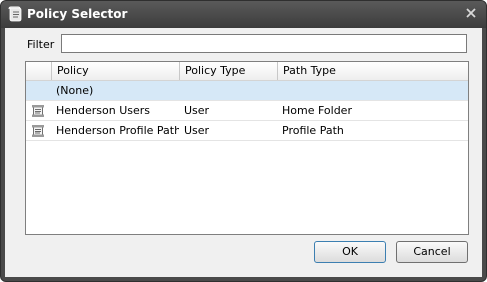 The height and width of the screenshot is (282, 487). I want to click on cell-path-type: Home Folder, so click(317, 110).